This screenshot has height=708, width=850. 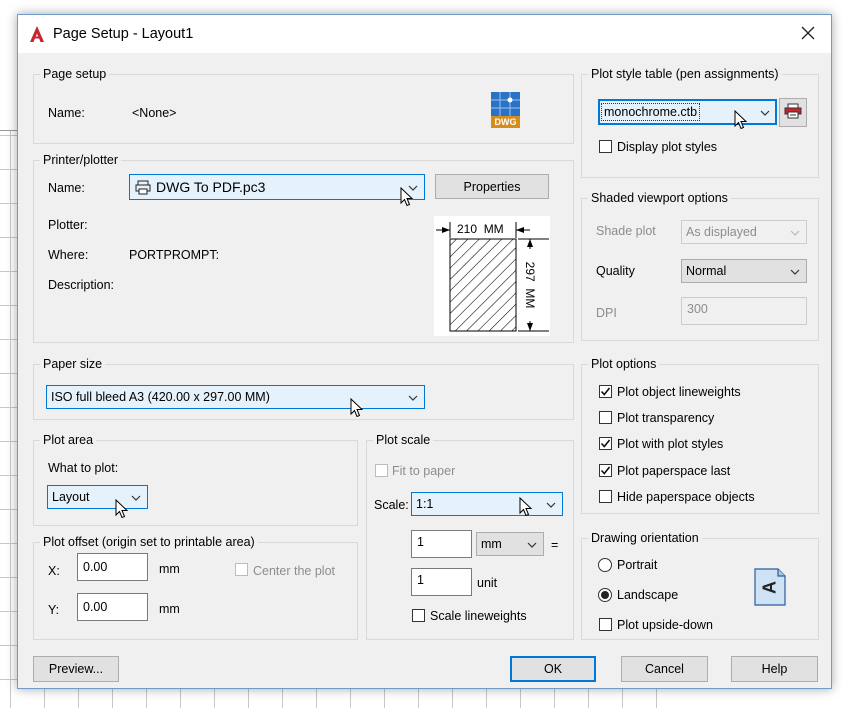 What do you see at coordinates (721, 232) in the screenshot?
I see `shade-plot-value: As displayed` at bounding box center [721, 232].